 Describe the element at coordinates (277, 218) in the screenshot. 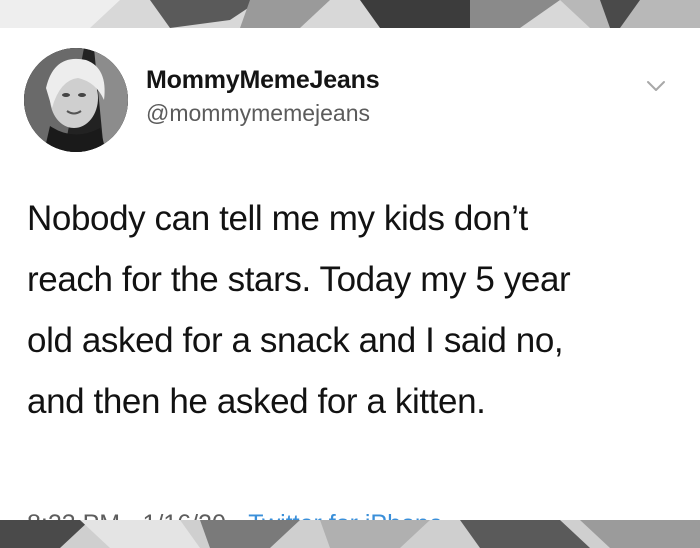

I see `tweet-line: Nobody can tell me my kids don’t` at that location.